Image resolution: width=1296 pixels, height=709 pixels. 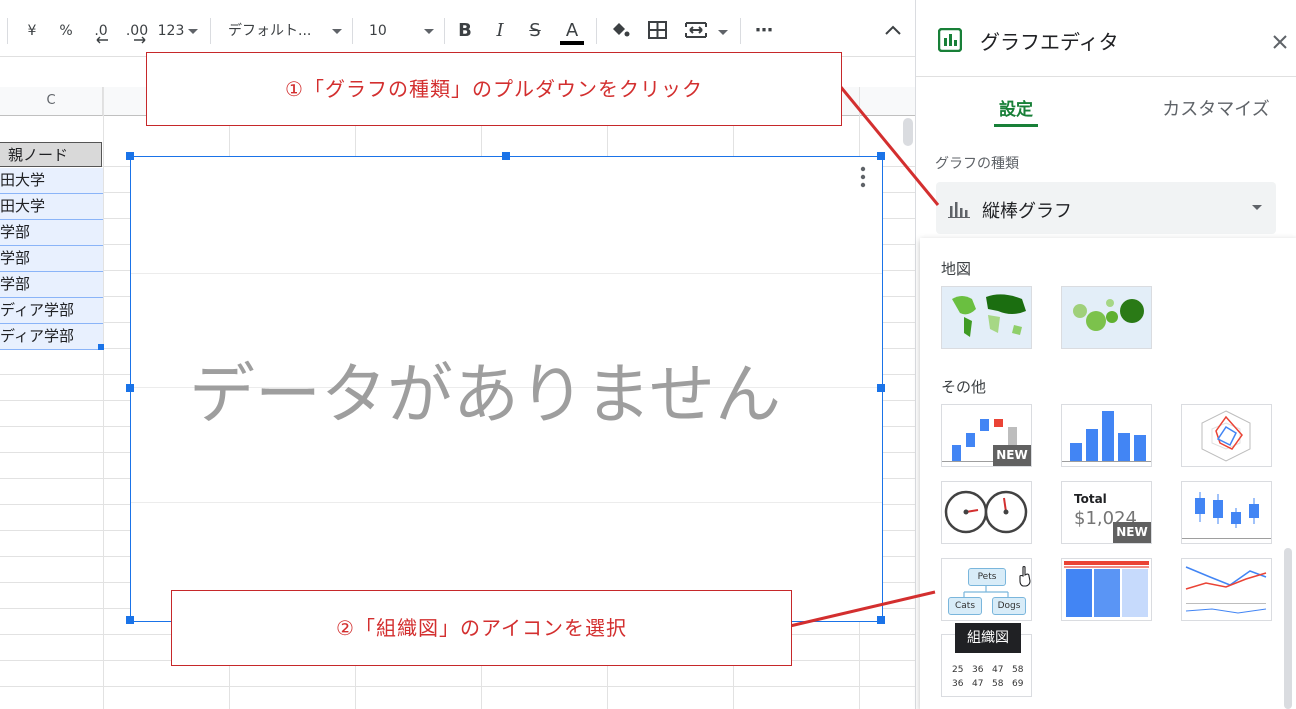 I want to click on arrow-to-dropdown, so click(x=889, y=145).